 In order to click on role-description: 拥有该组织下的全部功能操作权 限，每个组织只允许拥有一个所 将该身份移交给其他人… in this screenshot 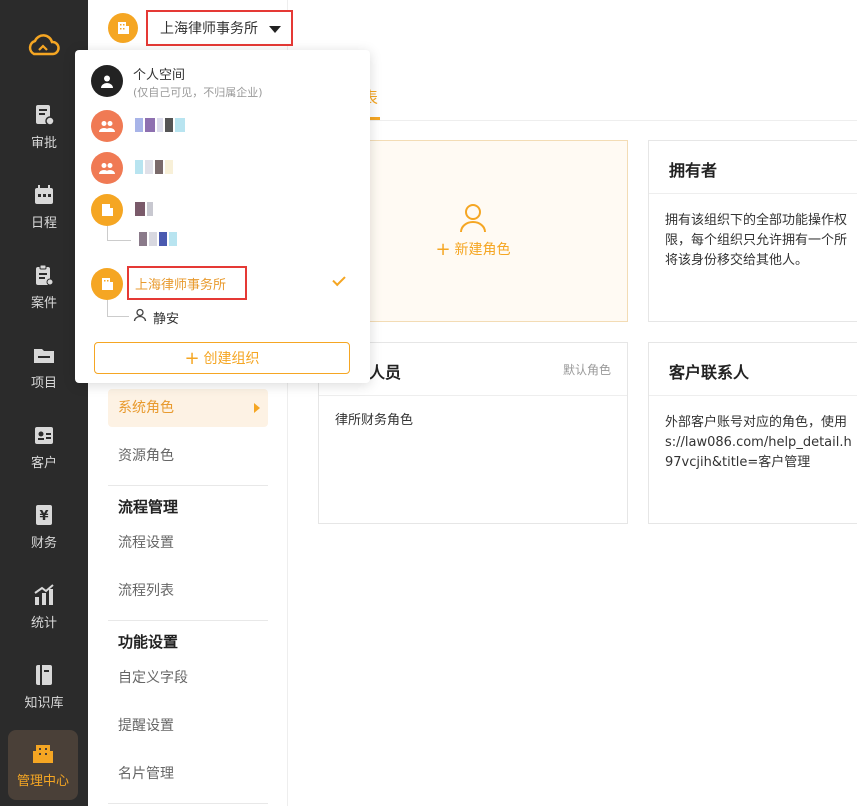, I will do `click(756, 241)`.